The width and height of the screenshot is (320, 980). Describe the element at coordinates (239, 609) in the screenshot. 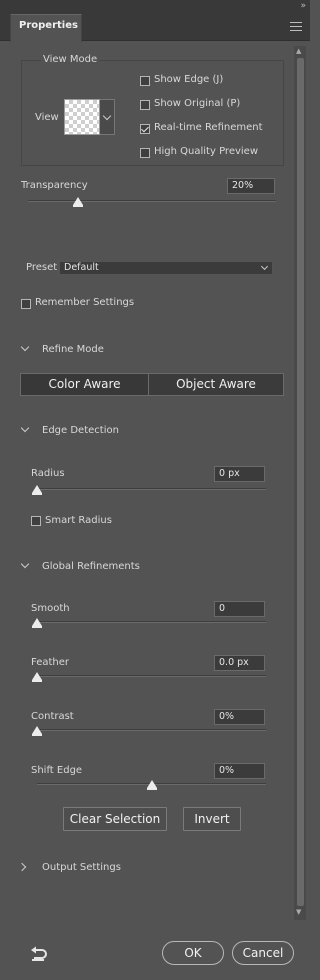

I see `smooth-input: 0` at that location.